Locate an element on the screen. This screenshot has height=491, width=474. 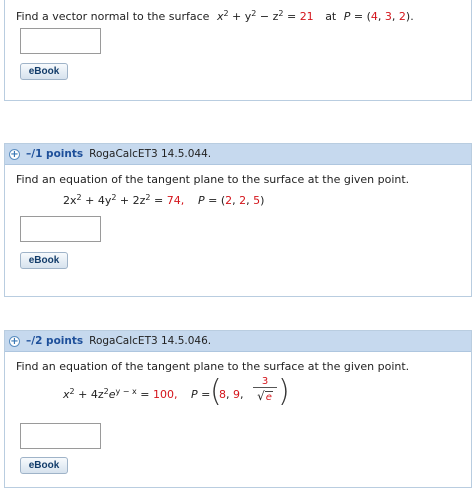
question-header: + –/1 points RogaCalcET3 14.5.044. is located at coordinates (238, 154).